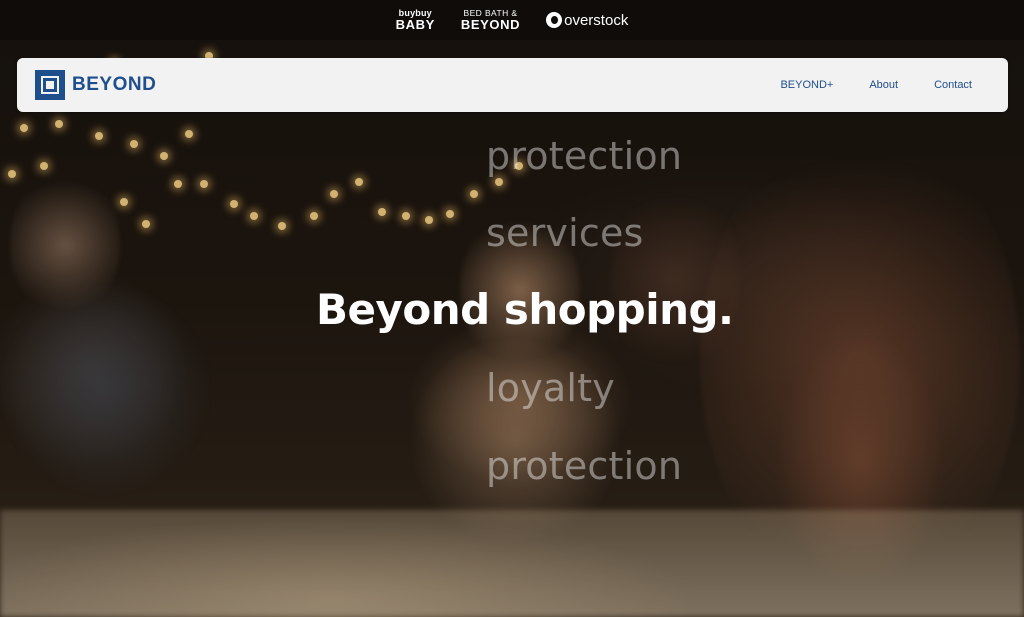 The width and height of the screenshot is (1024, 617). I want to click on partner-brands-bar: buybuy BABY BED BATH & BEYOND overstock, so click(512, 20).